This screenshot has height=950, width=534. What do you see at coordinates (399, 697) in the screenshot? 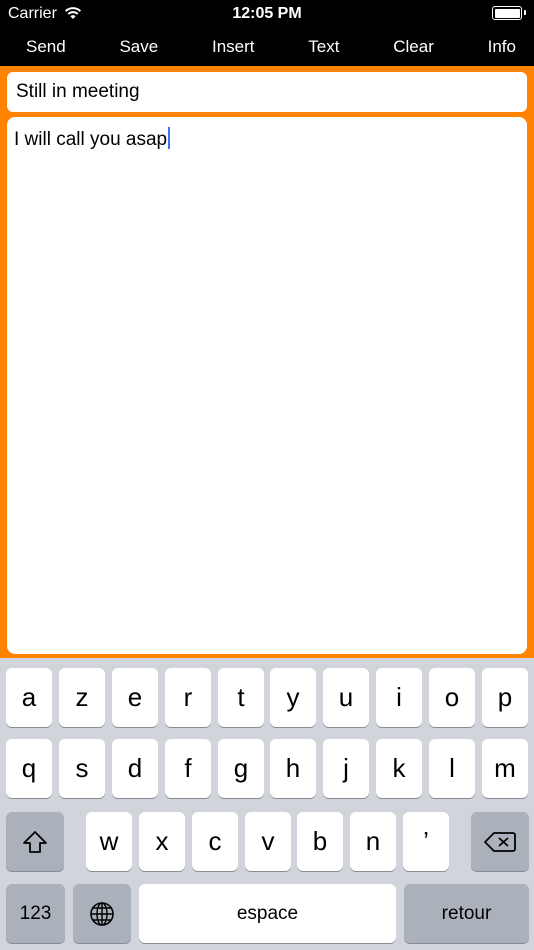
I see `key-i: i` at bounding box center [399, 697].